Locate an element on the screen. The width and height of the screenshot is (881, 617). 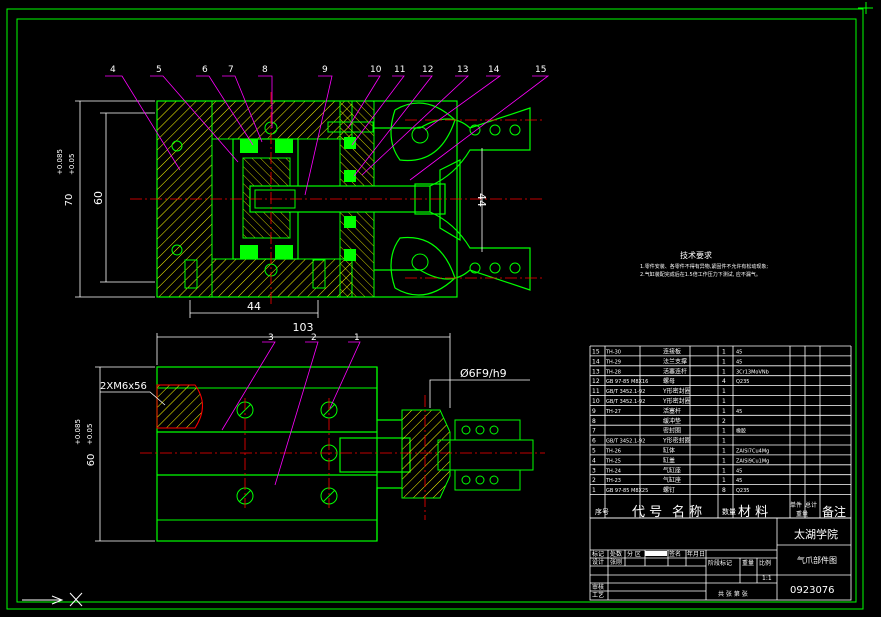
bom-header-remark: 备注 is located at coordinates (834, 511).